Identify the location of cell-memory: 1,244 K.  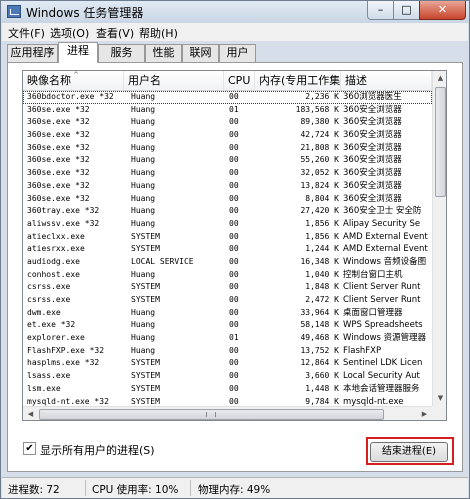
(322, 249).